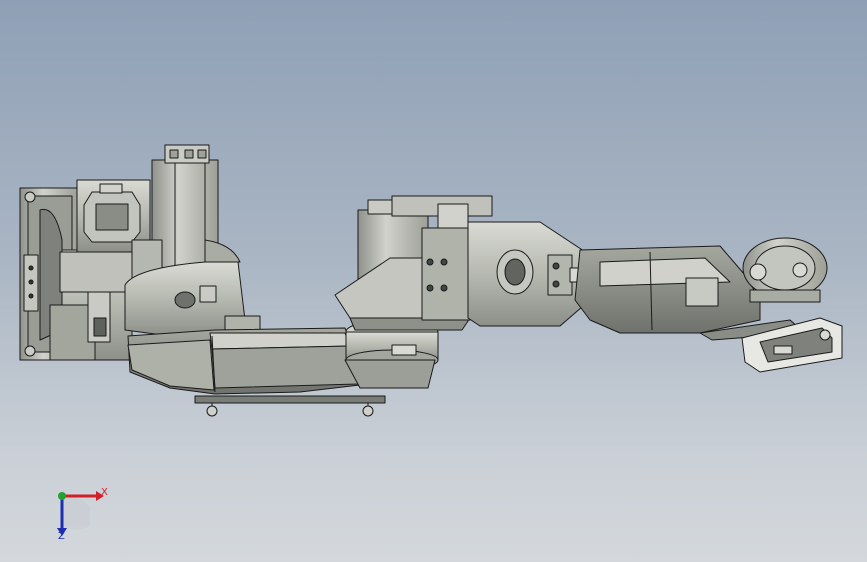 This screenshot has height=562, width=867. I want to click on coordinate-triad, so click(80, 513).